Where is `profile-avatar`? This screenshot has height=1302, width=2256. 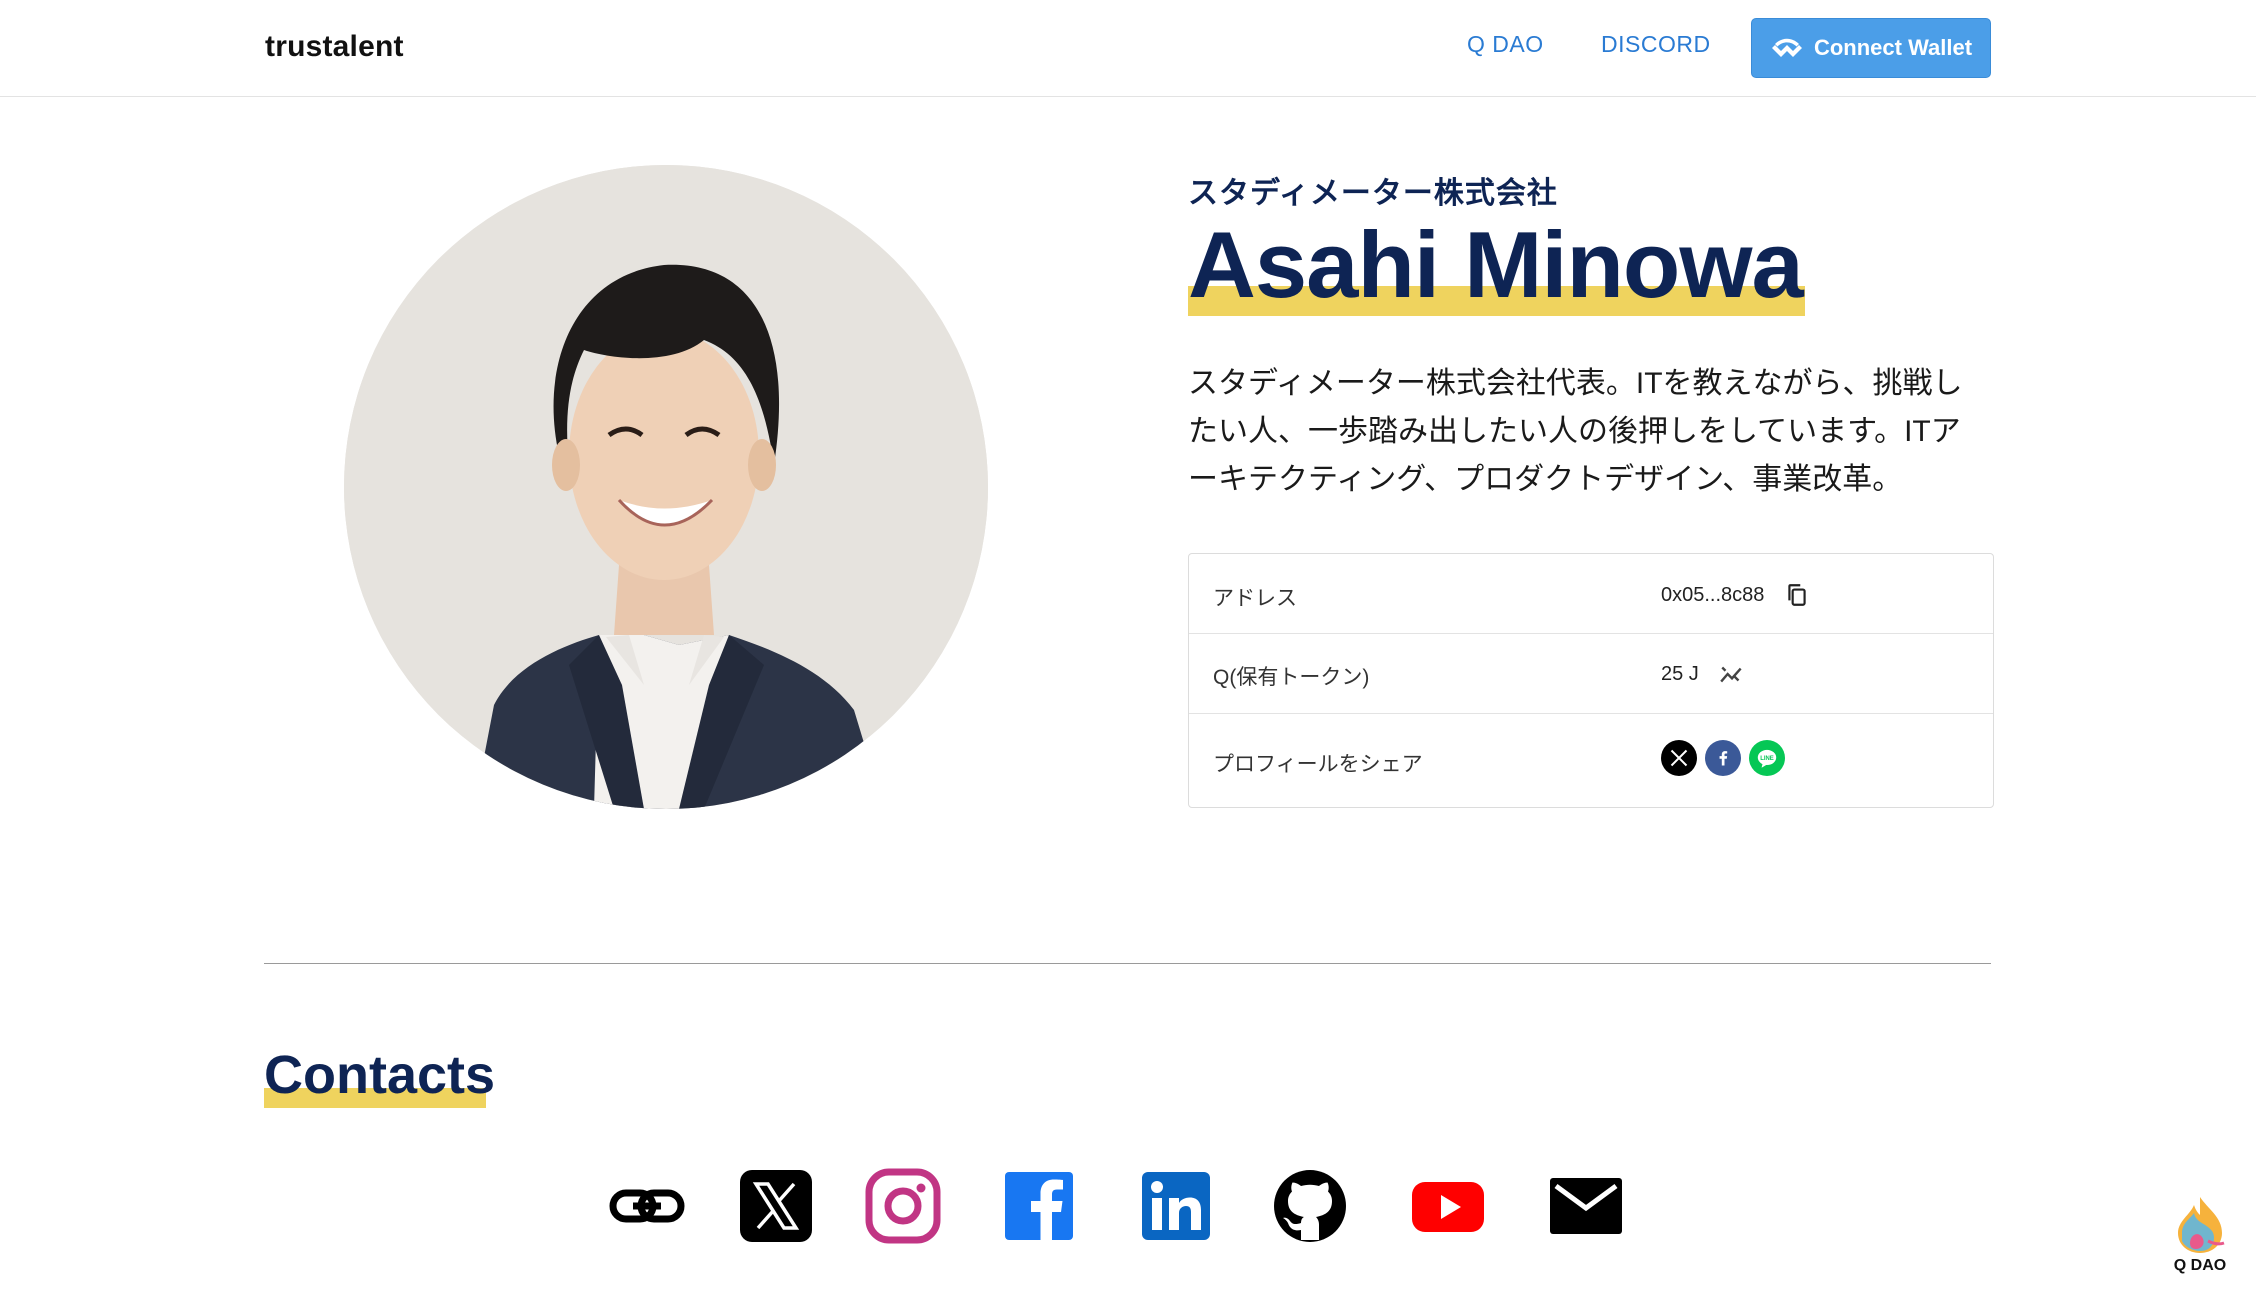
profile-avatar is located at coordinates (666, 487).